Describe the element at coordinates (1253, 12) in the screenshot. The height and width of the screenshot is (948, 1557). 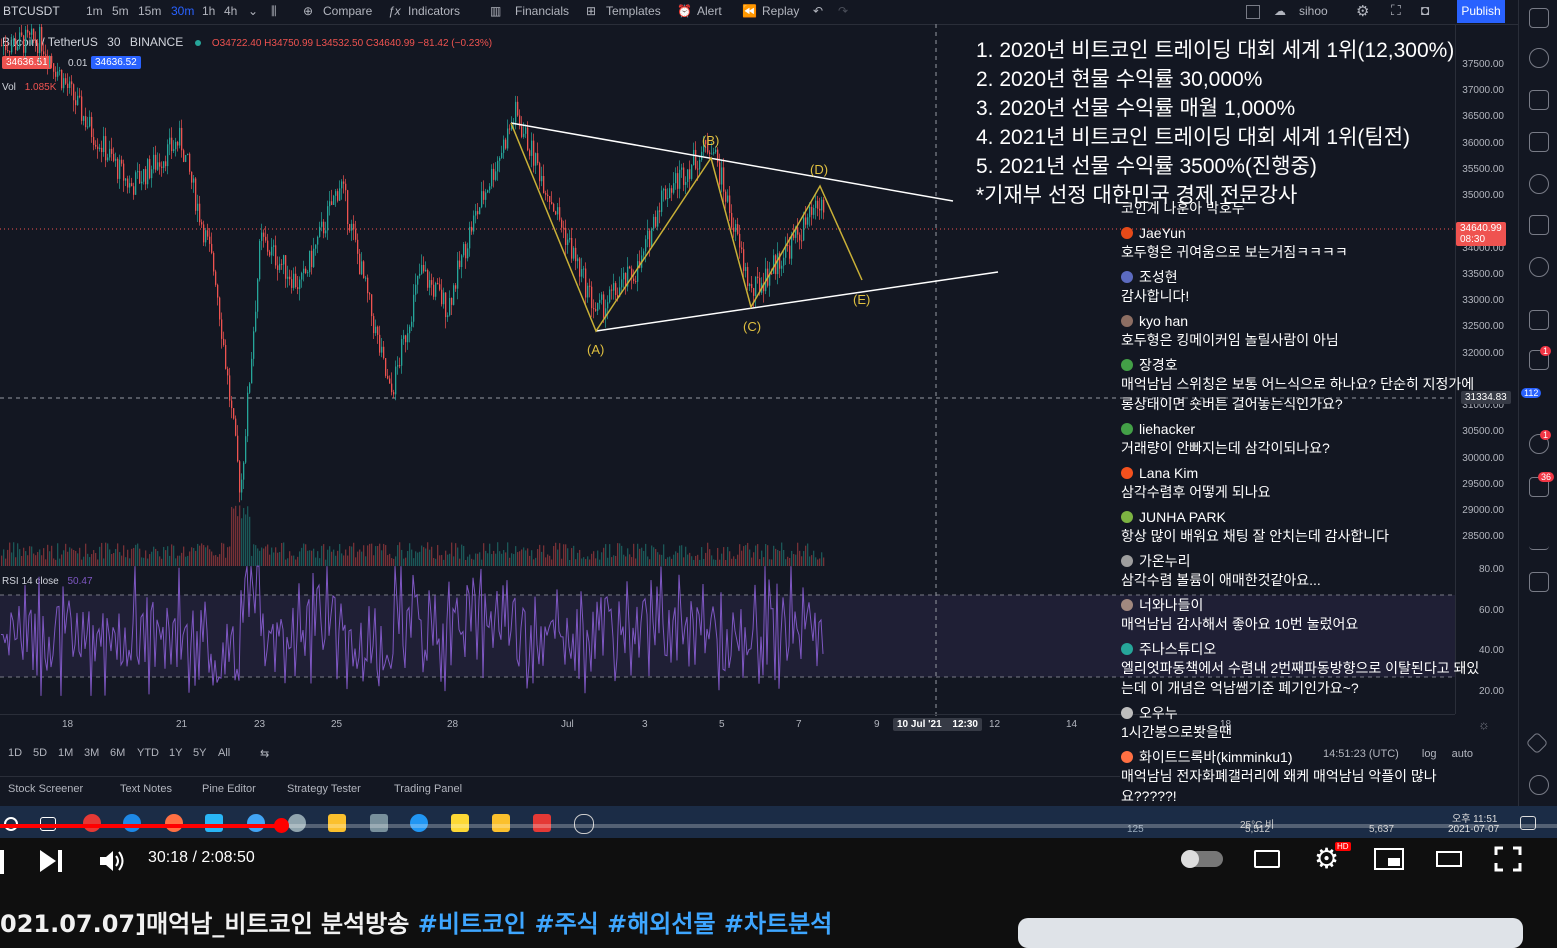
I see `layout-icon` at that location.